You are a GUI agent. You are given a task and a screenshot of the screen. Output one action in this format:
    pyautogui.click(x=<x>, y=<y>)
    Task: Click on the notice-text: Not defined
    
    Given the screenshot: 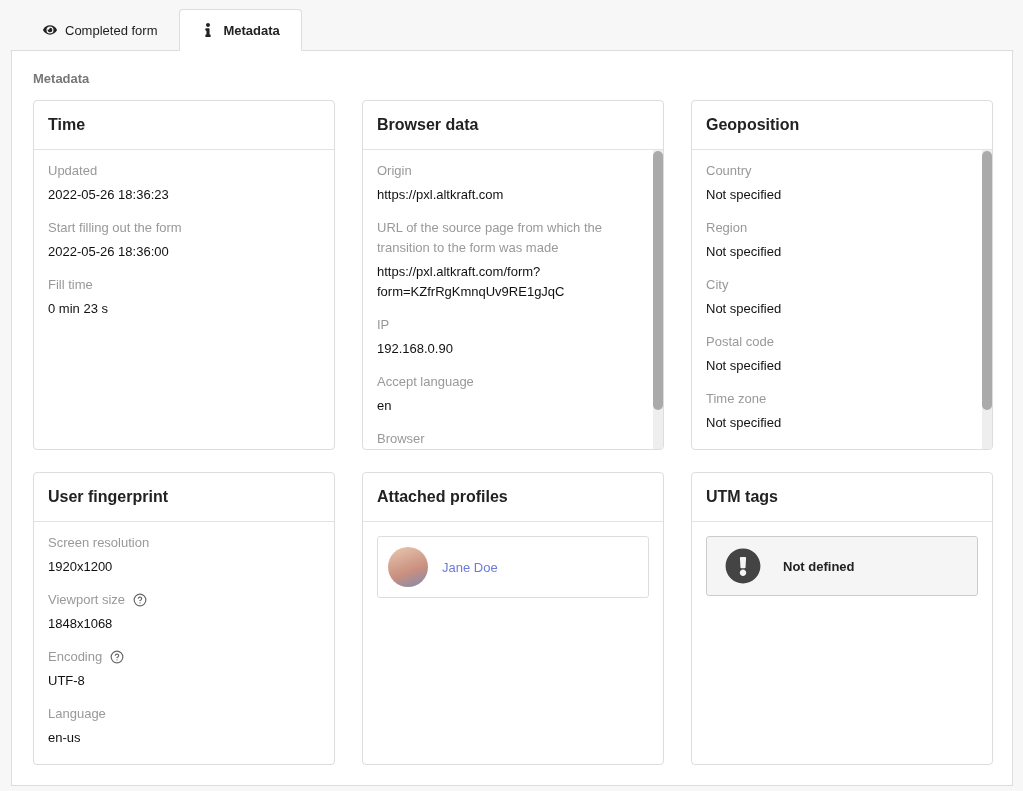 What is the action you would take?
    pyautogui.click(x=819, y=566)
    